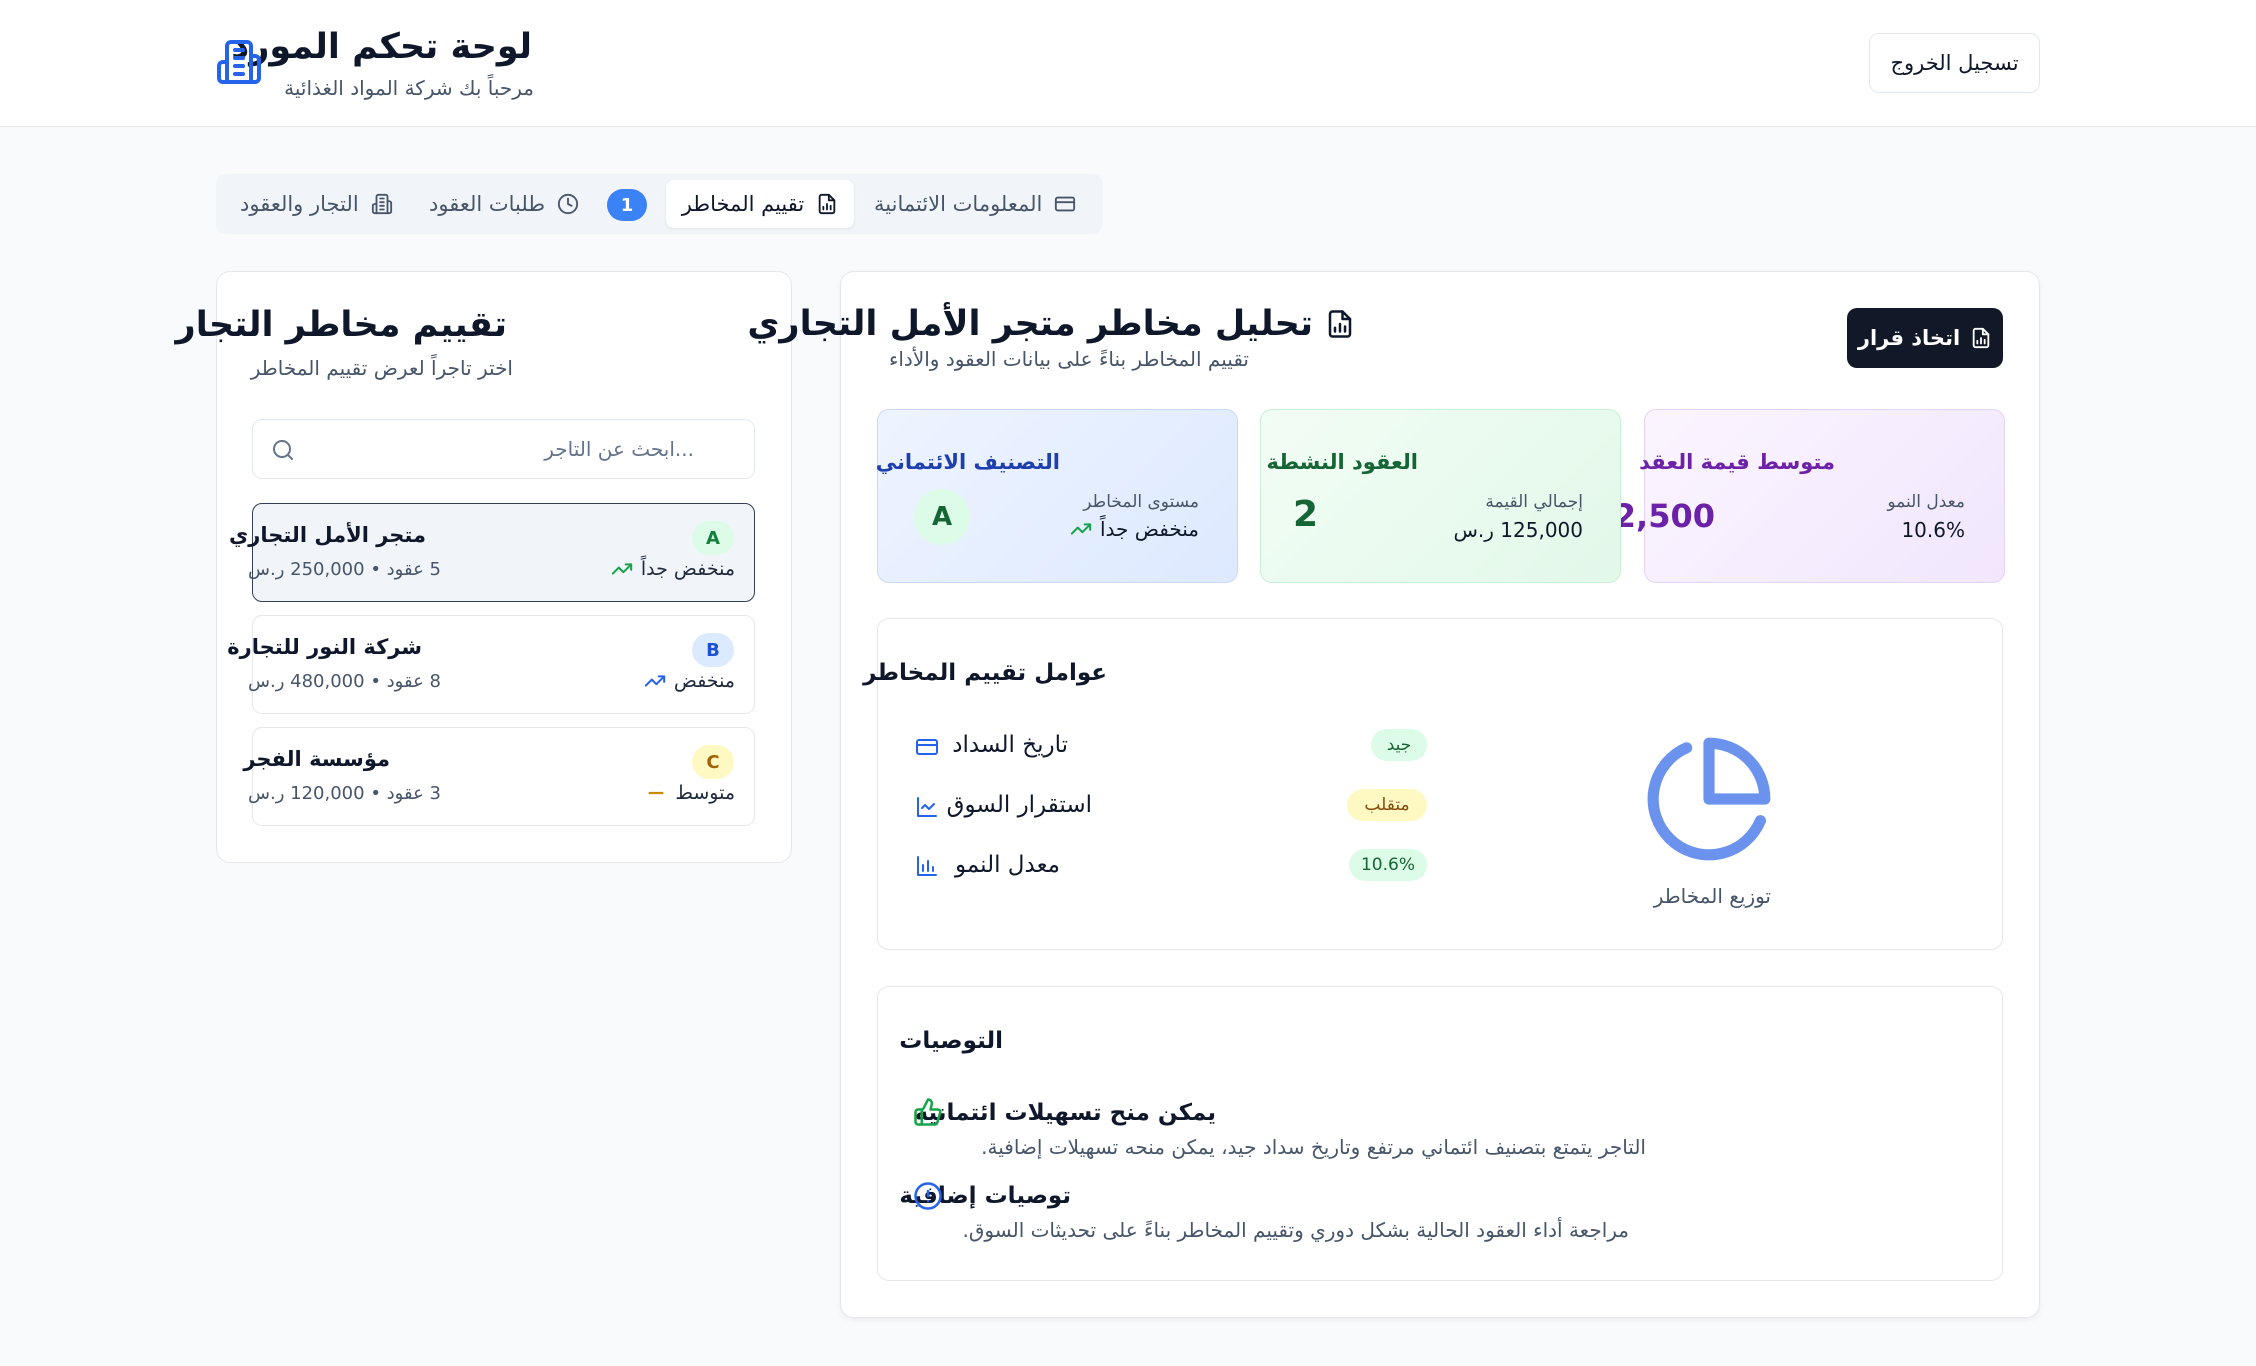 The height and width of the screenshot is (1366, 2256). I want to click on risk-level: منخفض جداً, so click(673, 569).